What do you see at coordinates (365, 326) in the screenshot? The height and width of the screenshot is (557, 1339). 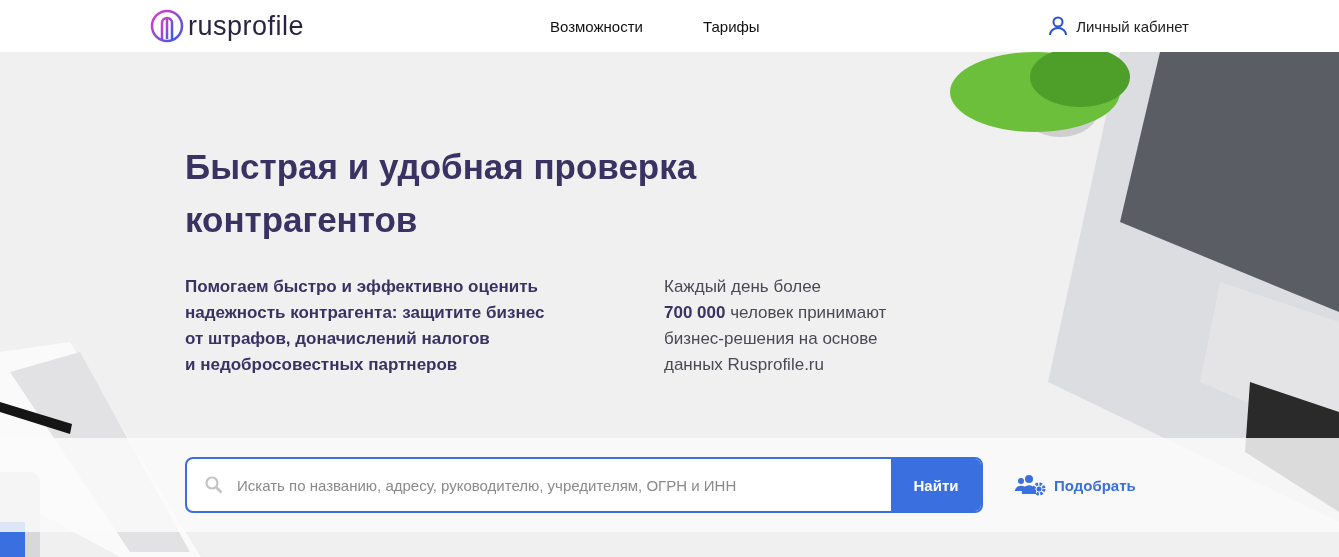 I see `hero-description: Помогаем быстро и эффективно оценить надежность контрагента: защитите бизнес от штрафов, доначислений налогов и недобросовестных партнеров` at bounding box center [365, 326].